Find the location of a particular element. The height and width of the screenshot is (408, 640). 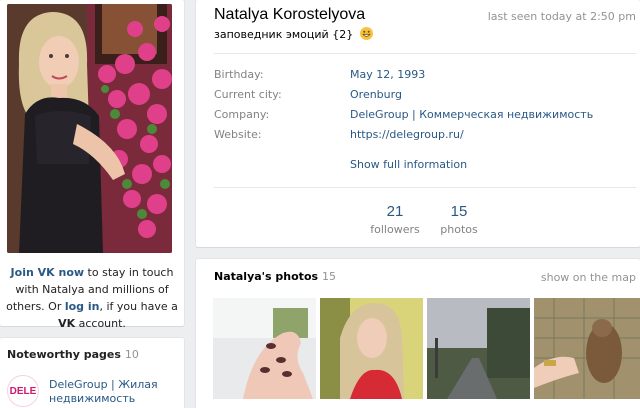

info-row-website: Website: https://delegroup.ru/ is located at coordinates (339, 134).